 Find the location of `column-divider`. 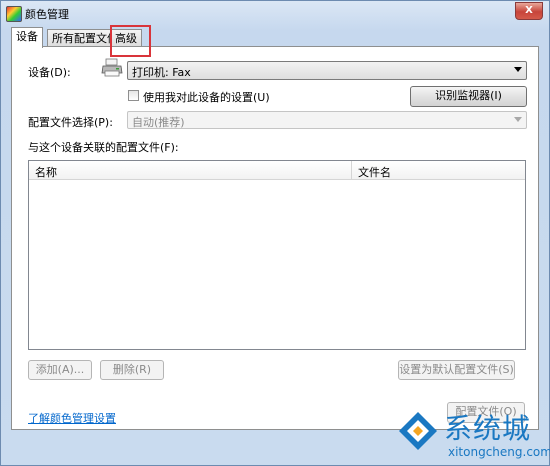

column-divider is located at coordinates (351, 170).